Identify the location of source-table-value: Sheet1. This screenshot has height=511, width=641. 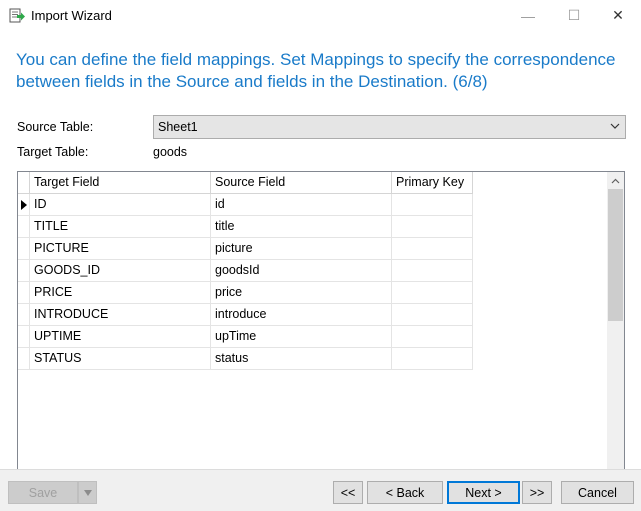
(178, 127).